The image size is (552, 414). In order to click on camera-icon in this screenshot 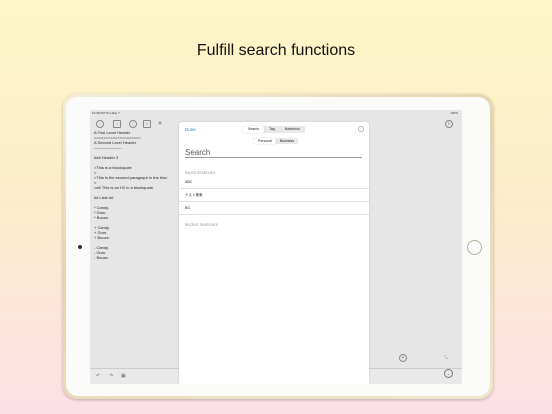, I will do `click(80, 247)`.